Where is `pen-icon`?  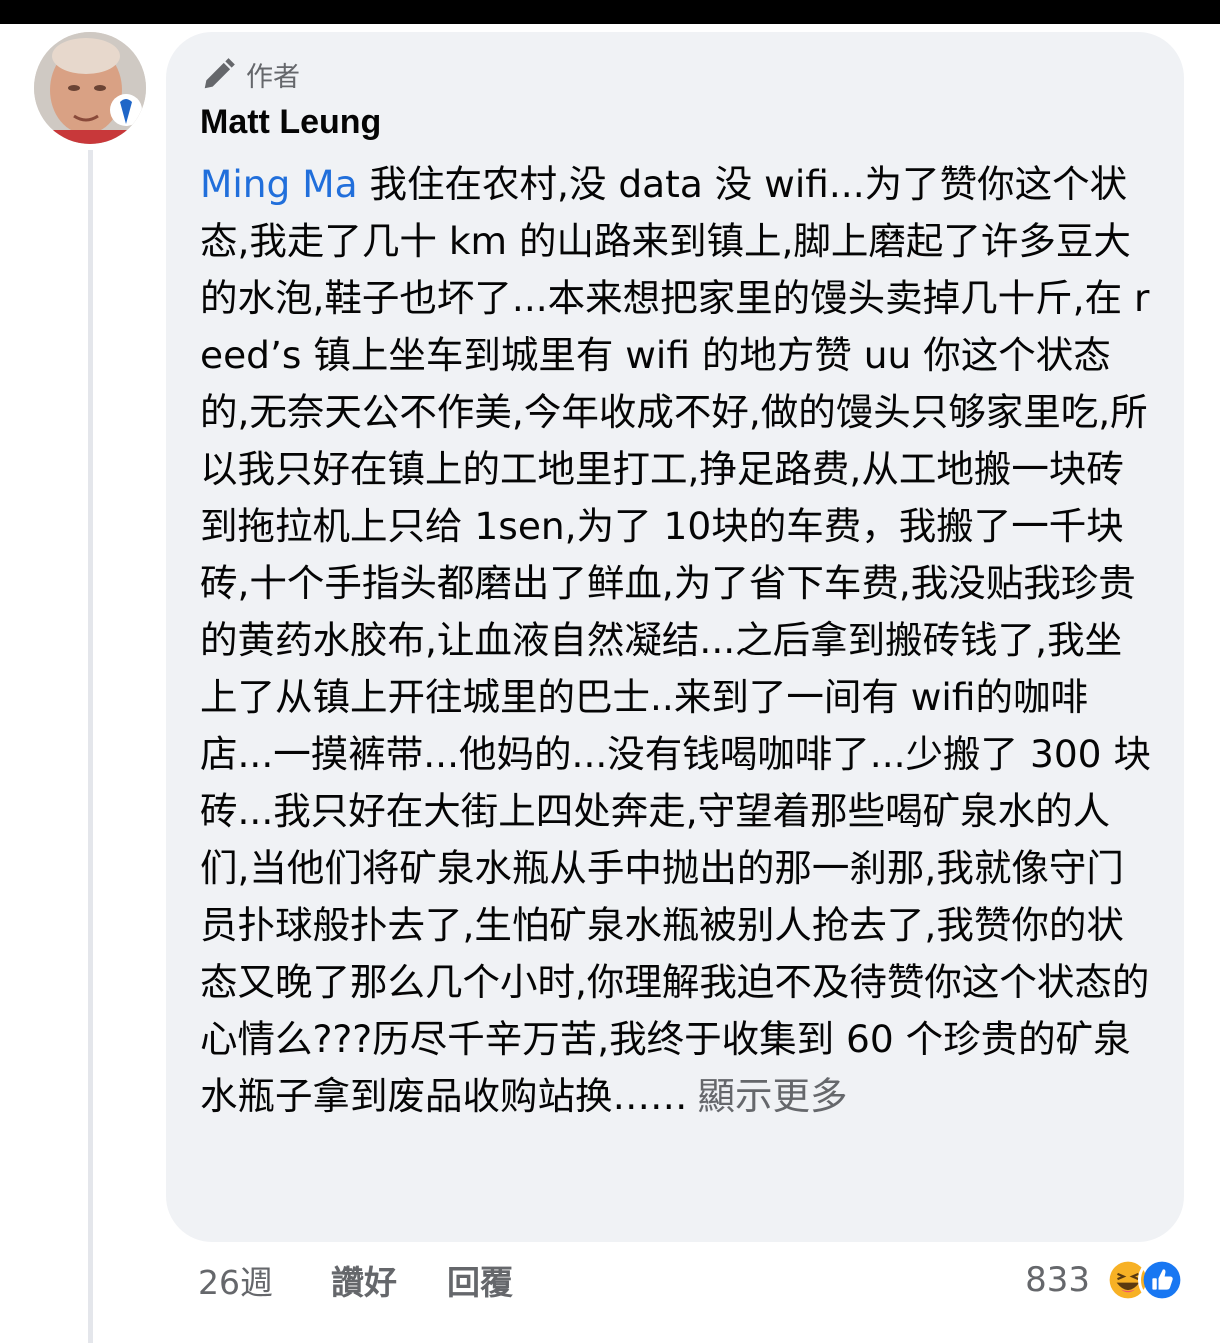 pen-icon is located at coordinates (219, 73).